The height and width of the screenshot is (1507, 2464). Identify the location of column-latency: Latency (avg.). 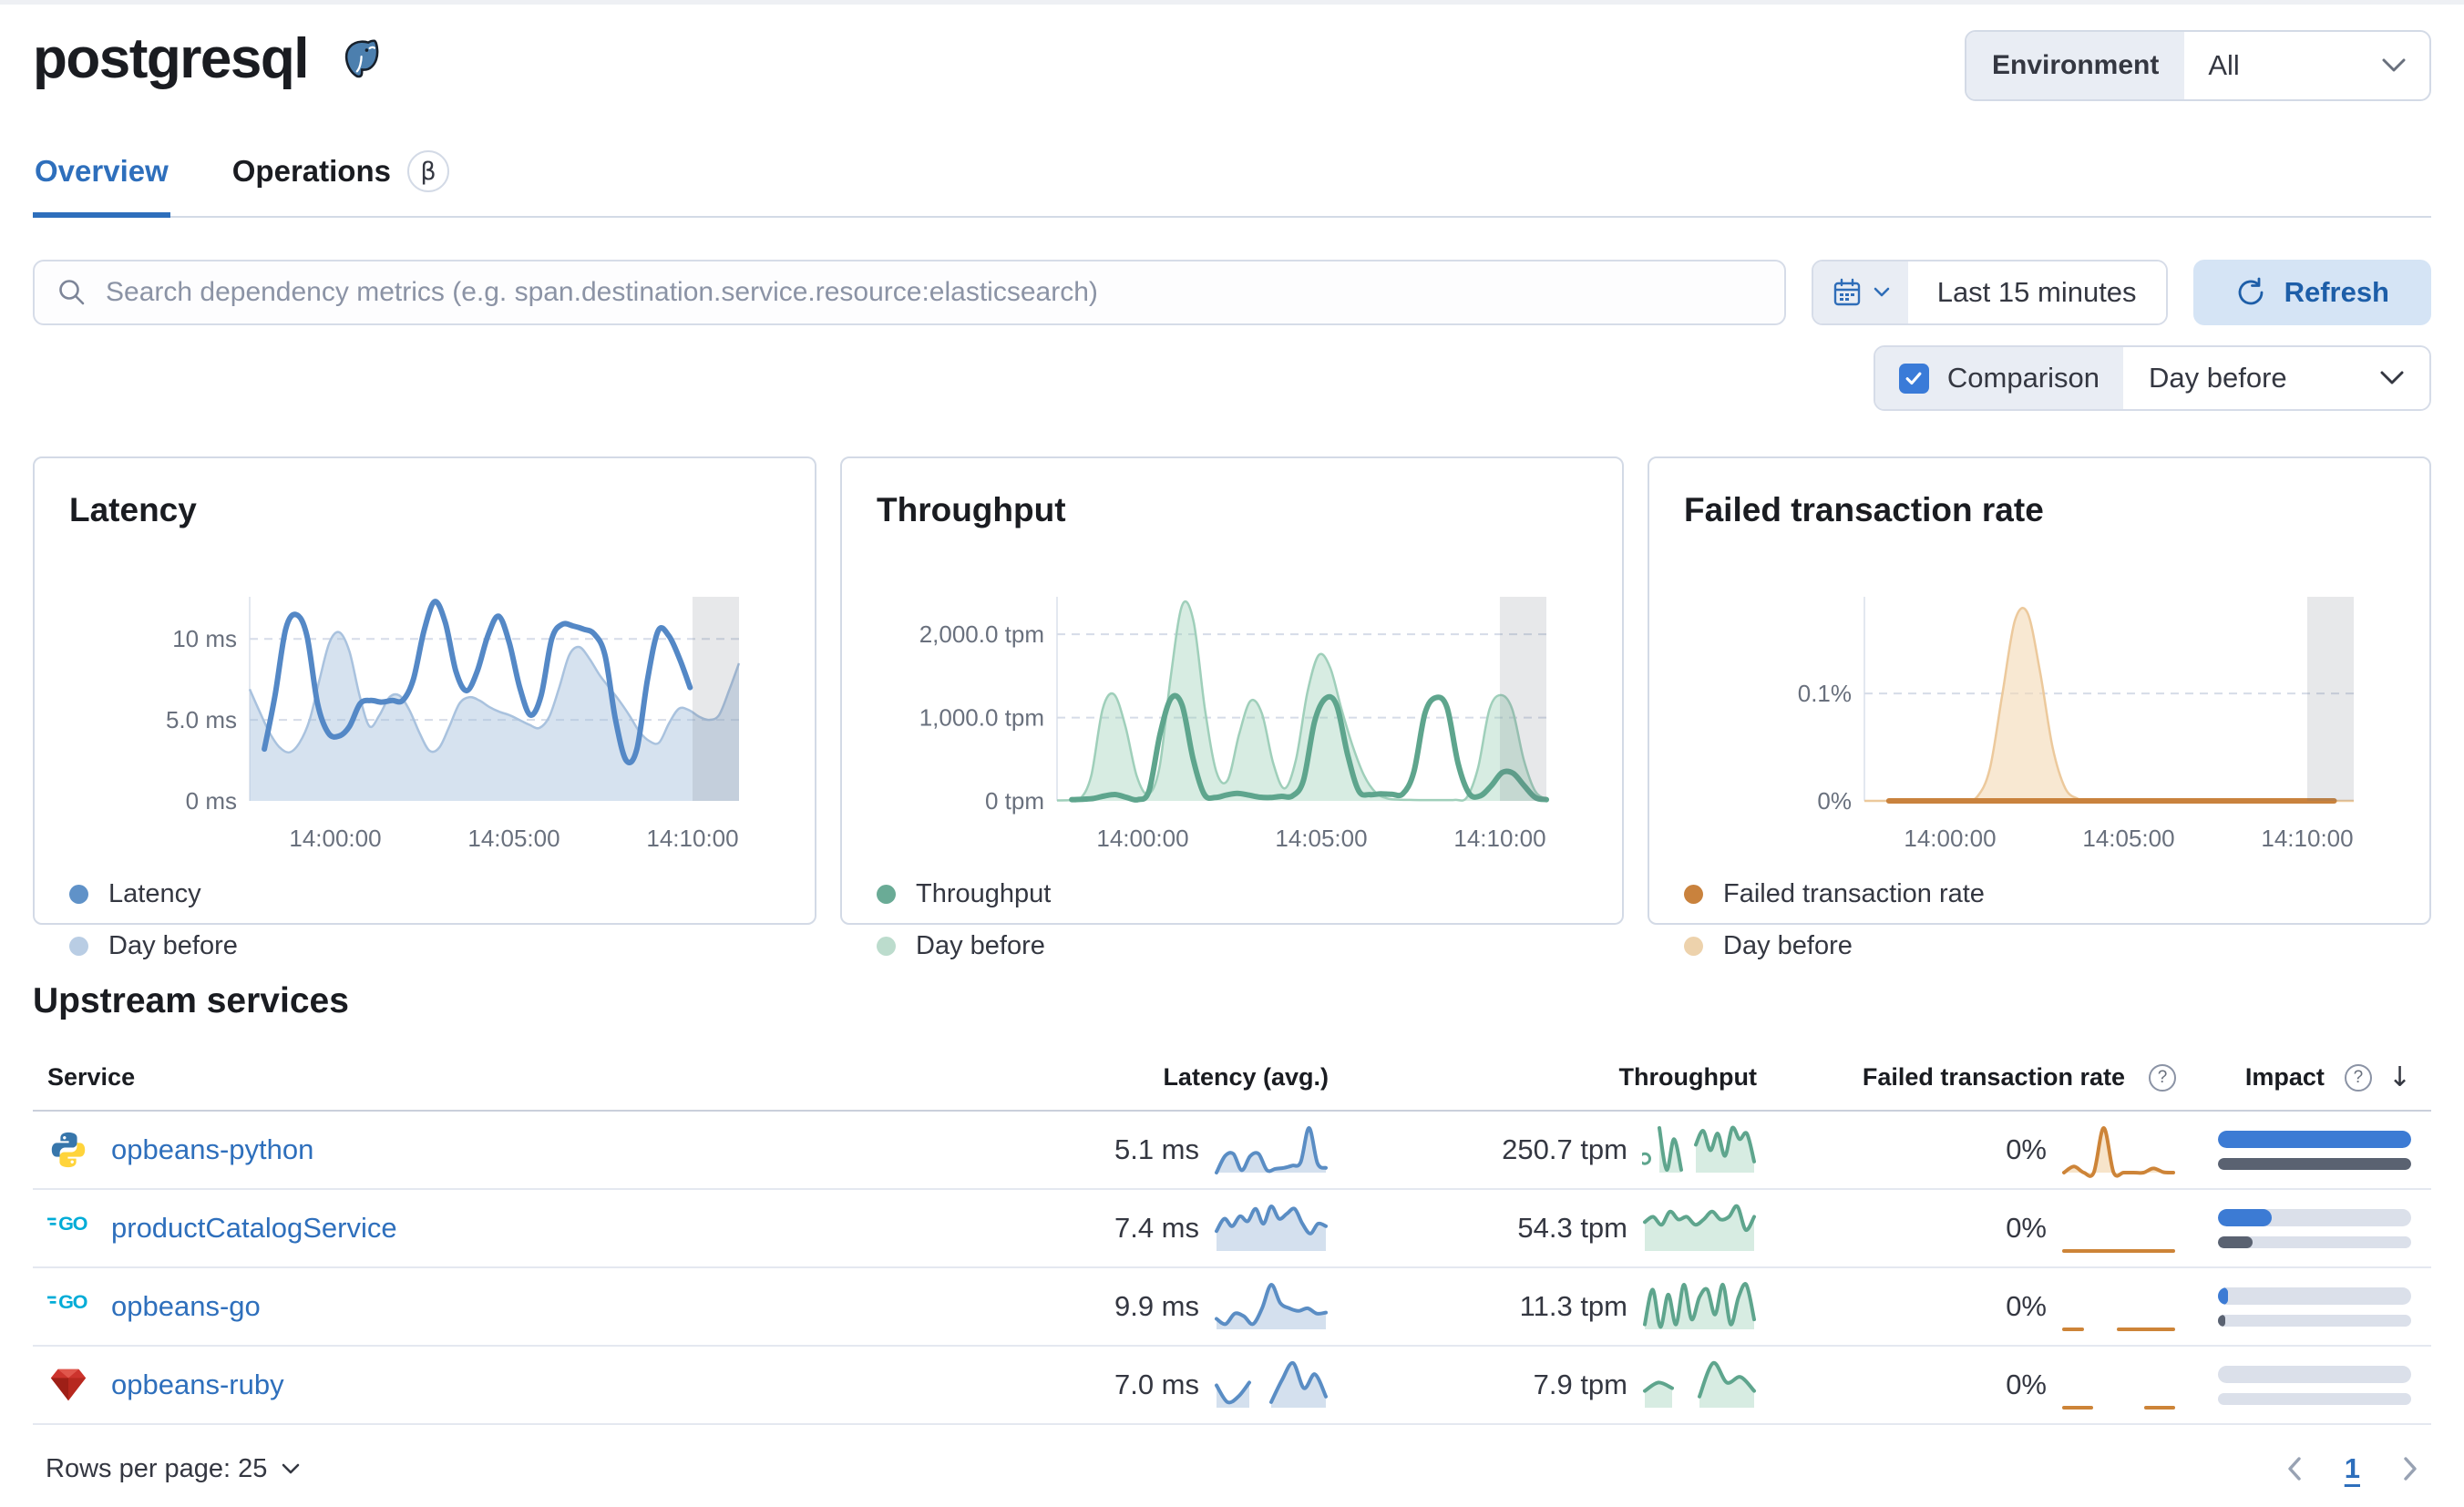
(1133, 1078).